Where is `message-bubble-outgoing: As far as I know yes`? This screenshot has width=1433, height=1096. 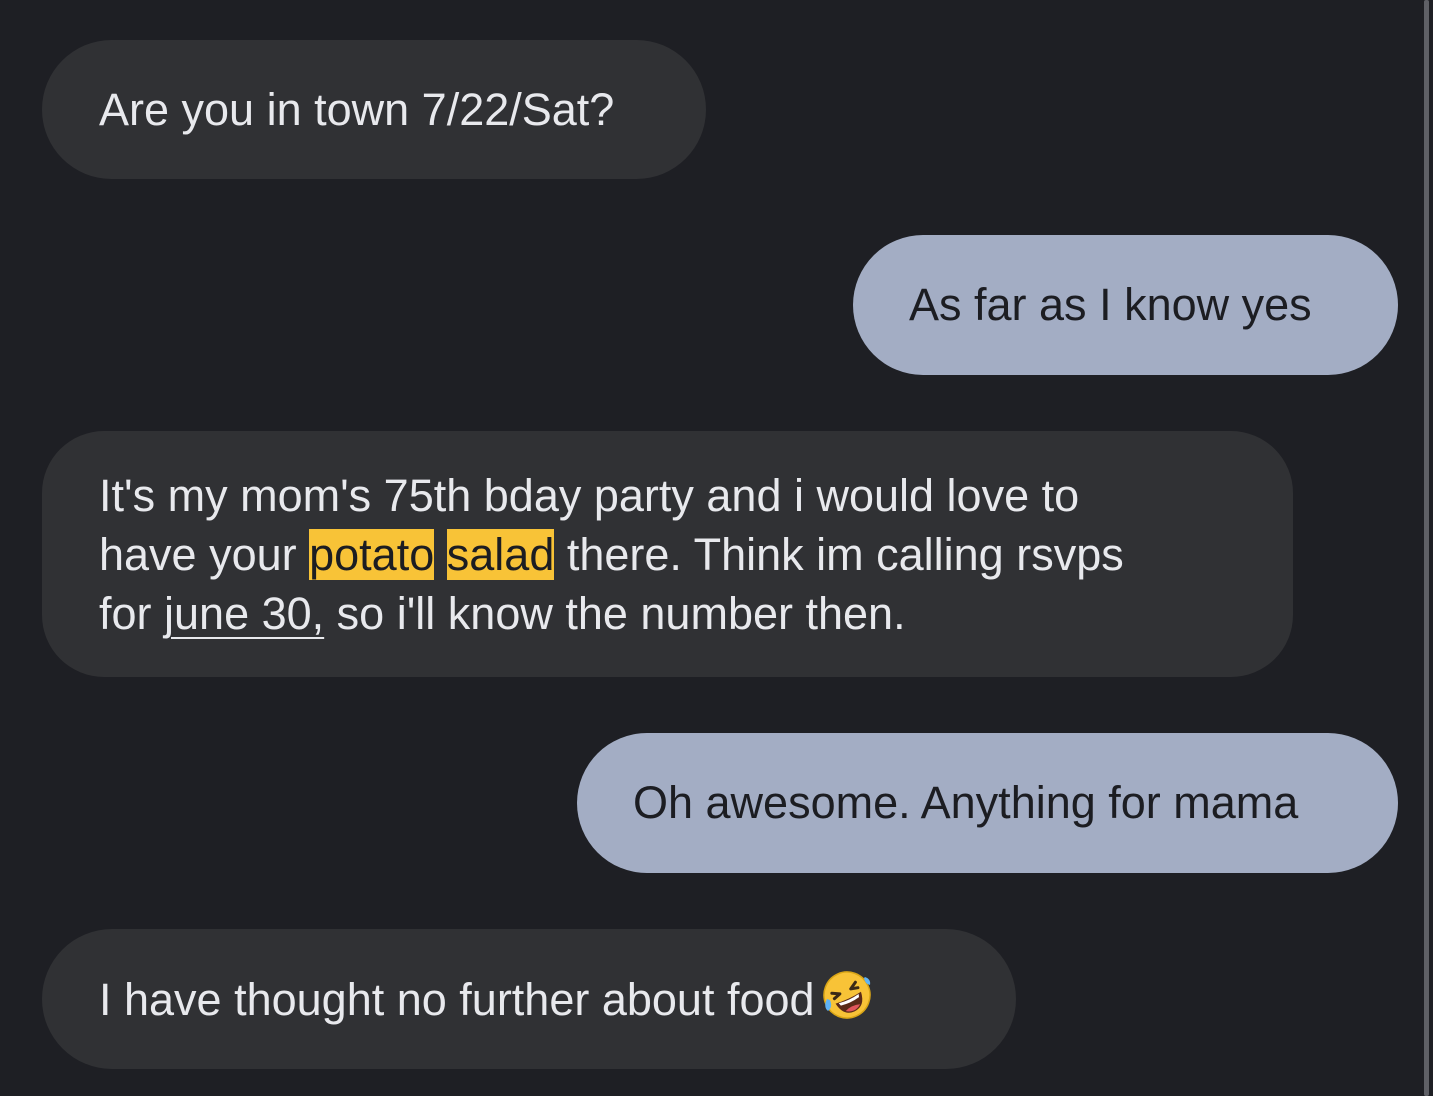 message-bubble-outgoing: As far as I know yes is located at coordinates (1125, 305).